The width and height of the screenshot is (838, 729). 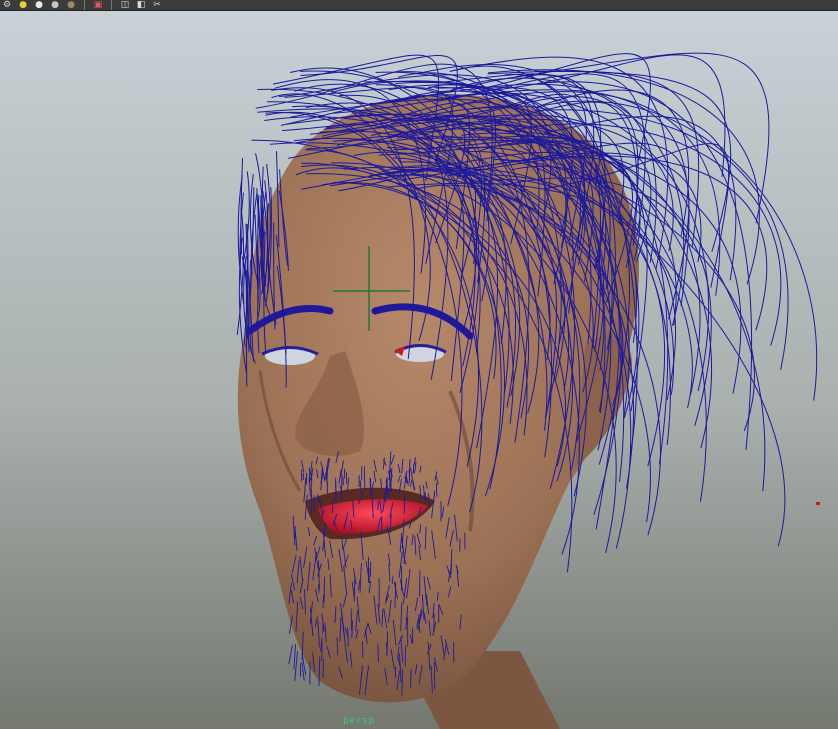 What do you see at coordinates (125, 5) in the screenshot?
I see `xray-icon: ◫` at bounding box center [125, 5].